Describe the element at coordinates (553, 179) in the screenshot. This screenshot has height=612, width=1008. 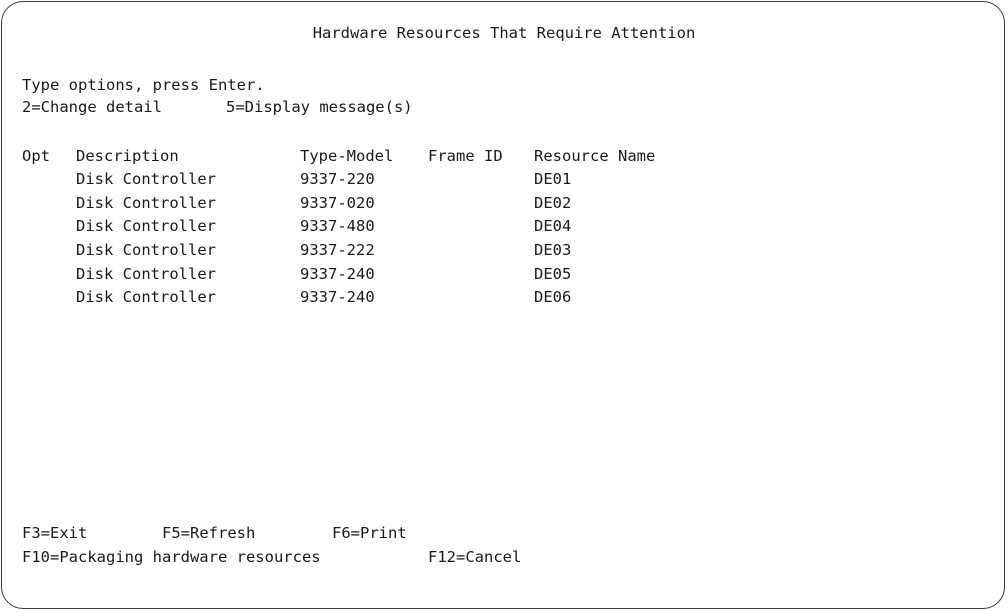
I see `resource-name-cell: DE01` at that location.